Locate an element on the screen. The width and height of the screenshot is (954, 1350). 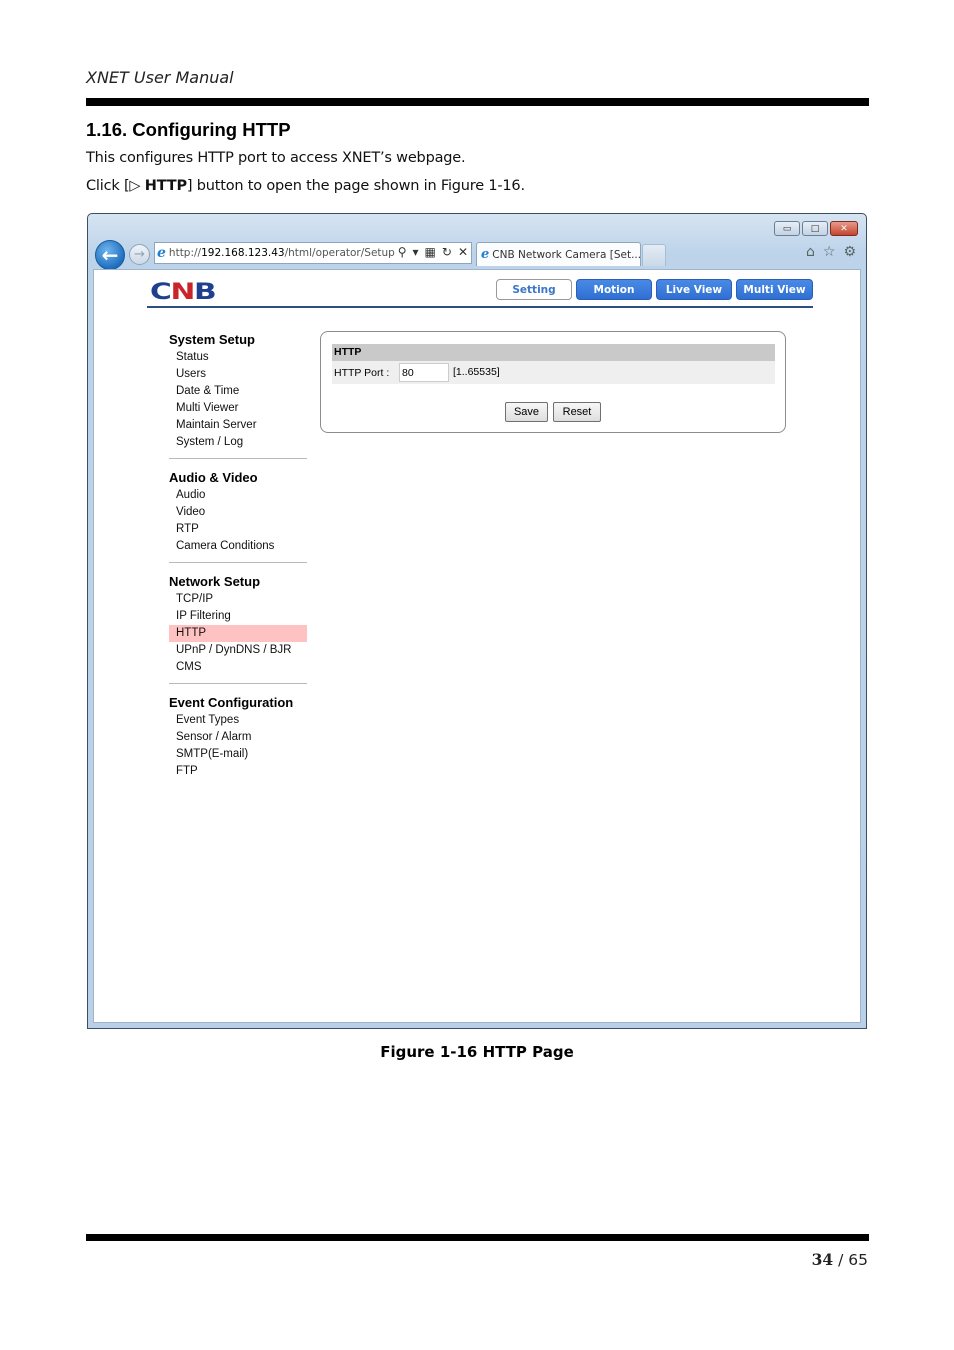
section-title: 1.16. Configuring HTTP is located at coordinates (188, 129).